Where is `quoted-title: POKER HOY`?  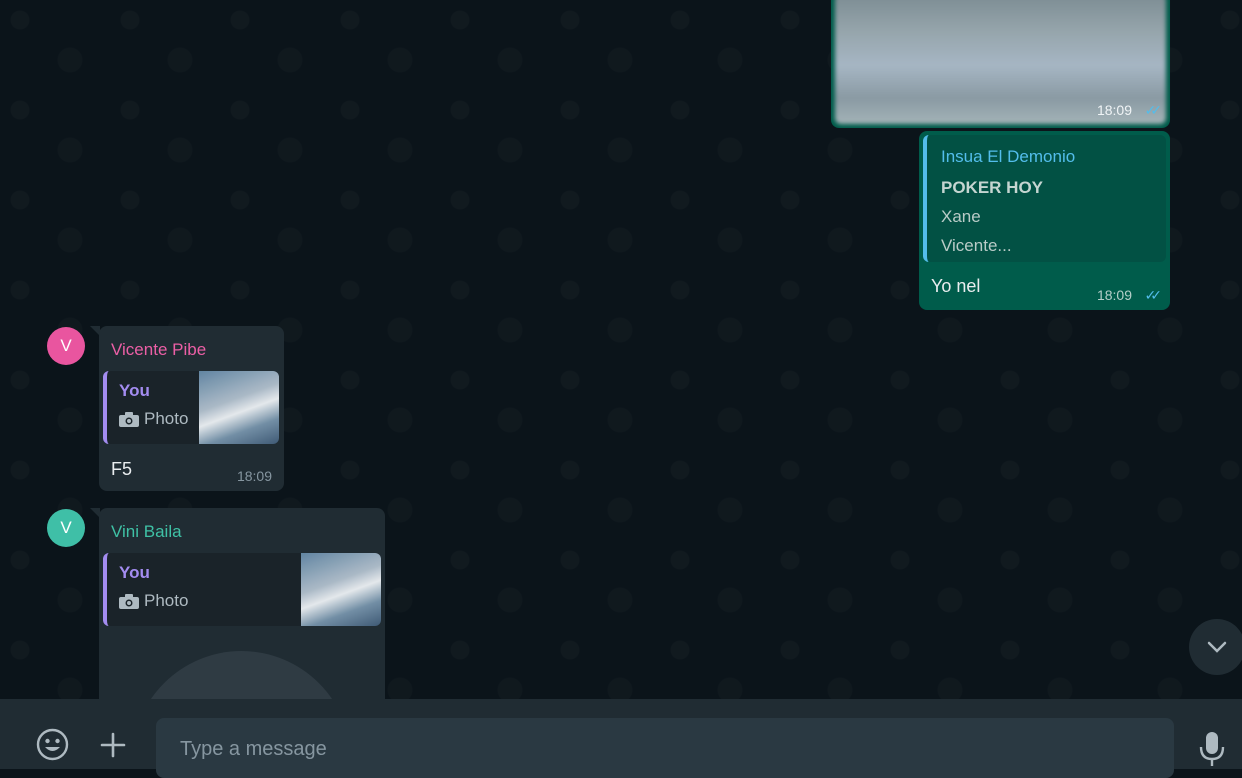
quoted-title: POKER HOY is located at coordinates (992, 187).